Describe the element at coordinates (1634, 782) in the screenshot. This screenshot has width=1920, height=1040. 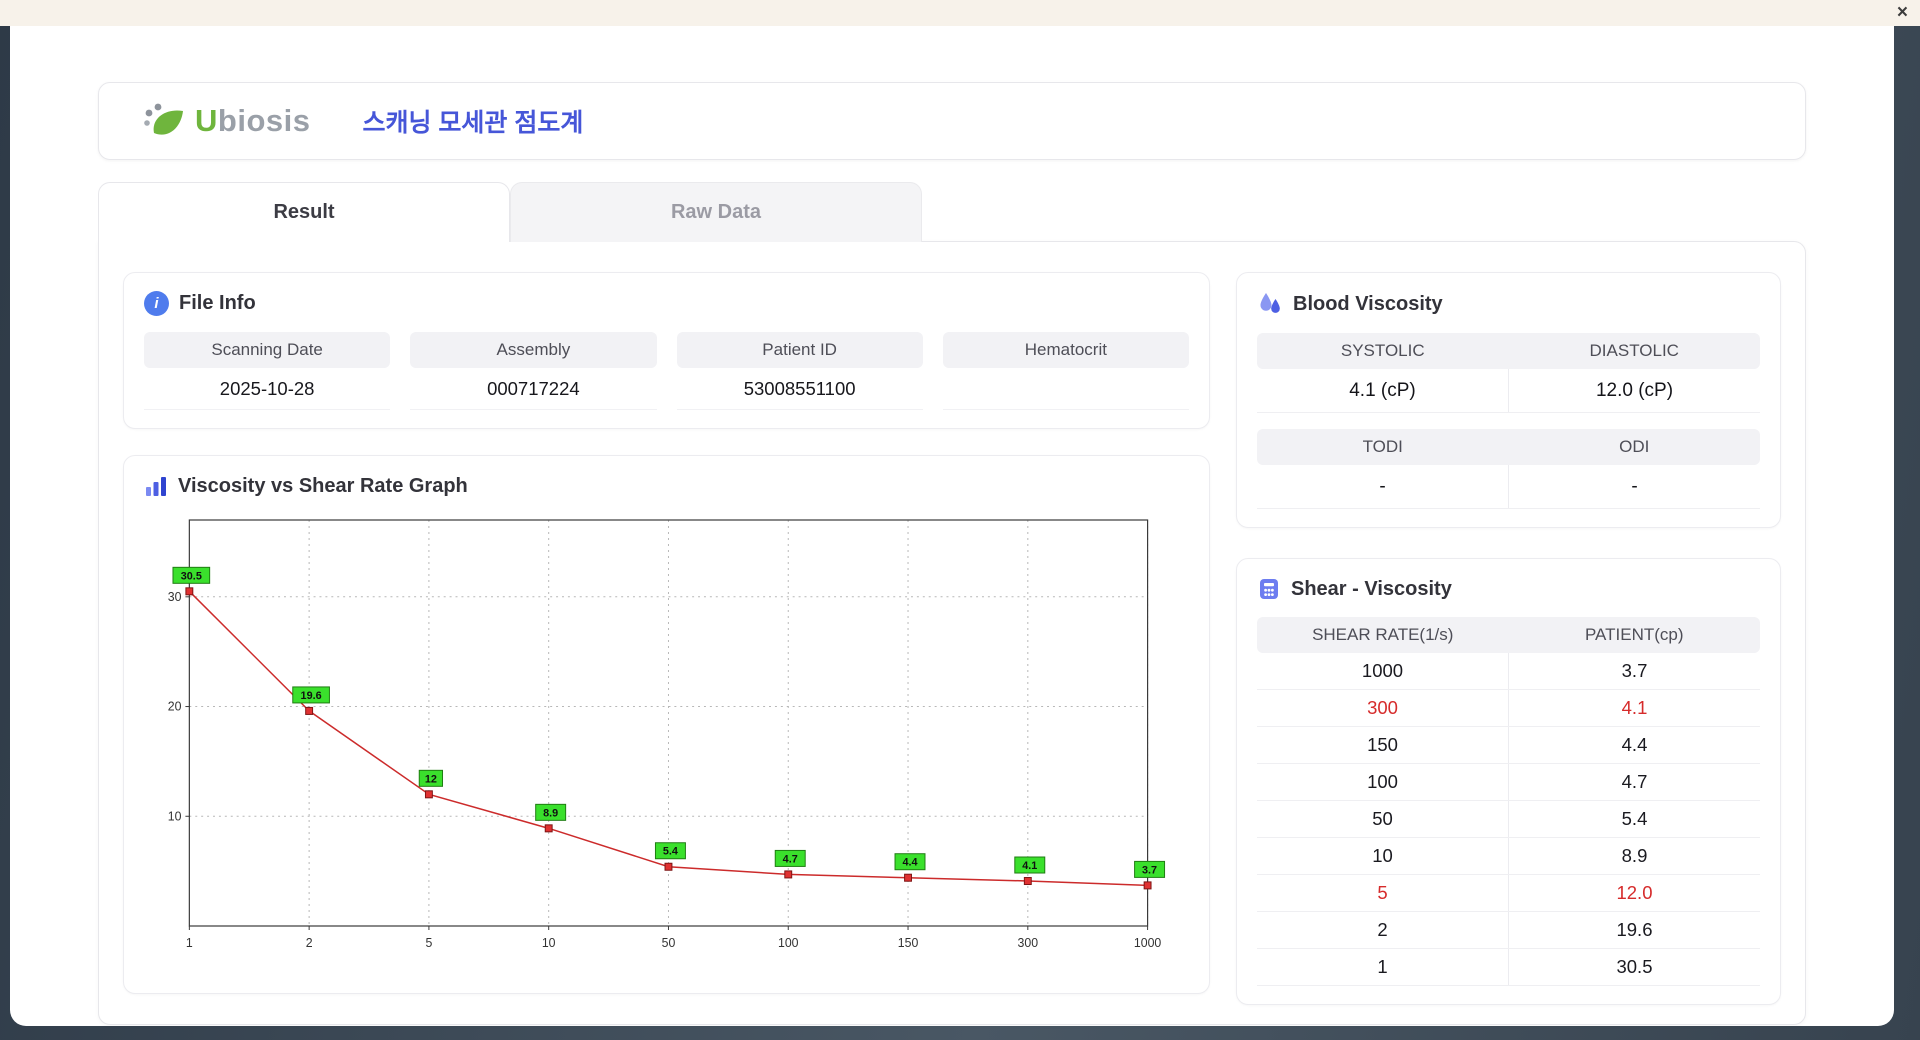
I see `patient-cell: 4.7` at that location.